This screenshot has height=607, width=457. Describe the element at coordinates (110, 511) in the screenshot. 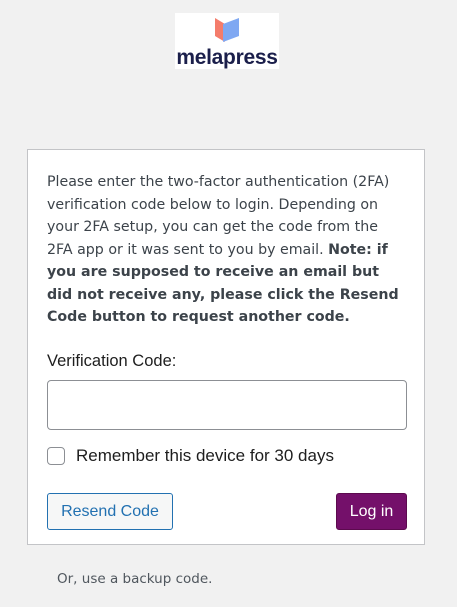

I see `resend-code-button: Resend Code` at that location.